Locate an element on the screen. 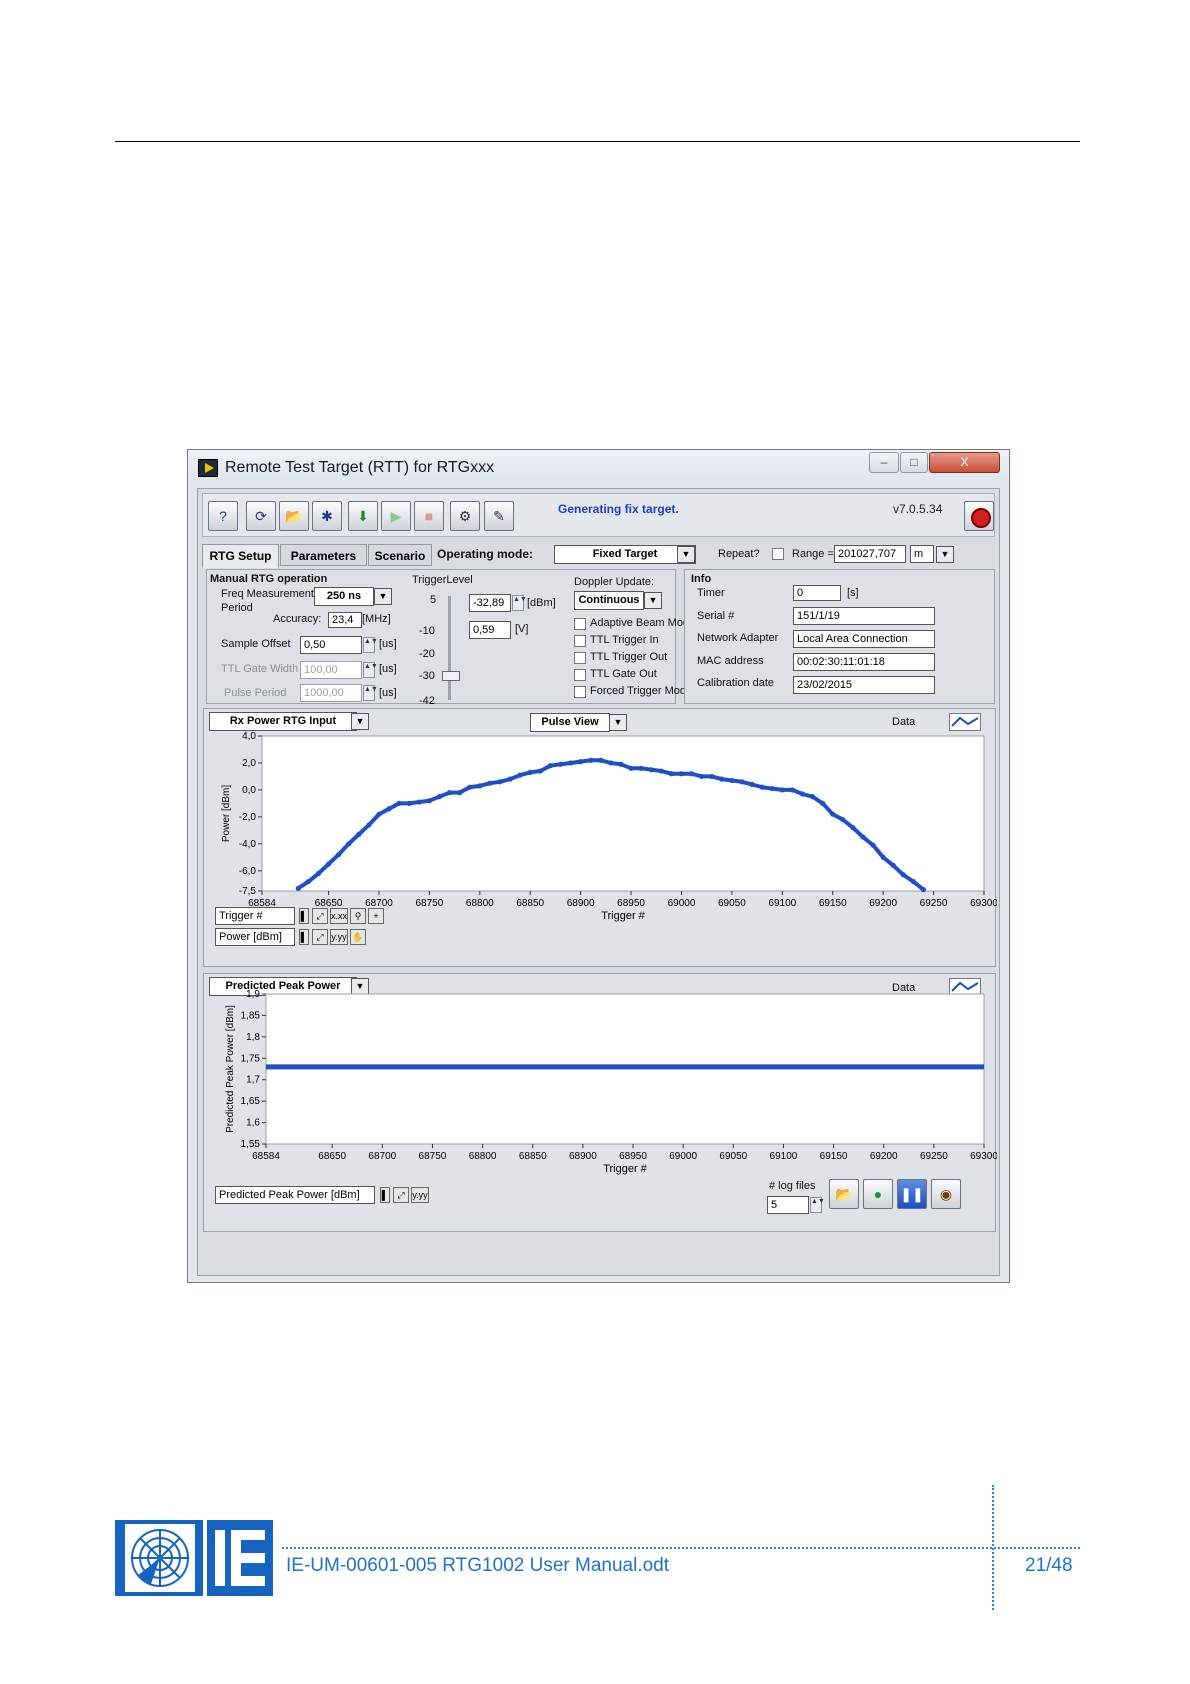  download-button: ⬇ is located at coordinates (363, 516).